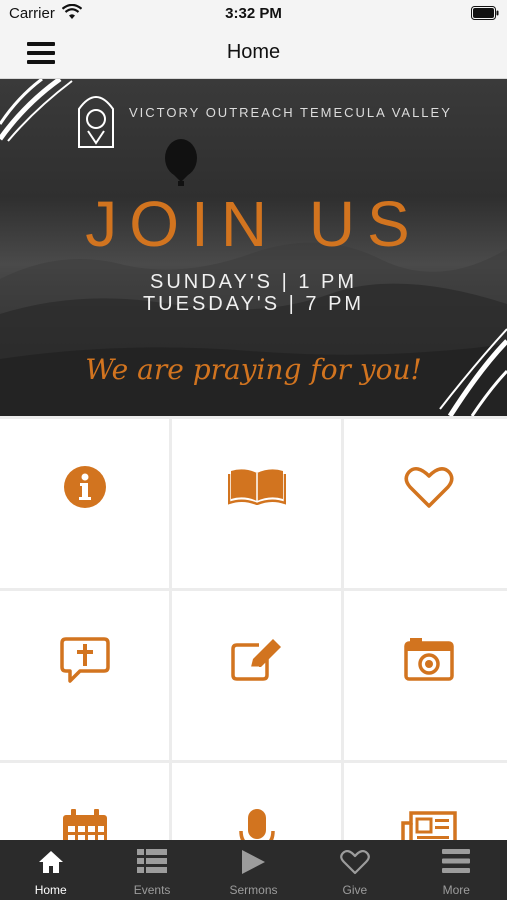  I want to click on tab-events: Events, so click(151, 870).